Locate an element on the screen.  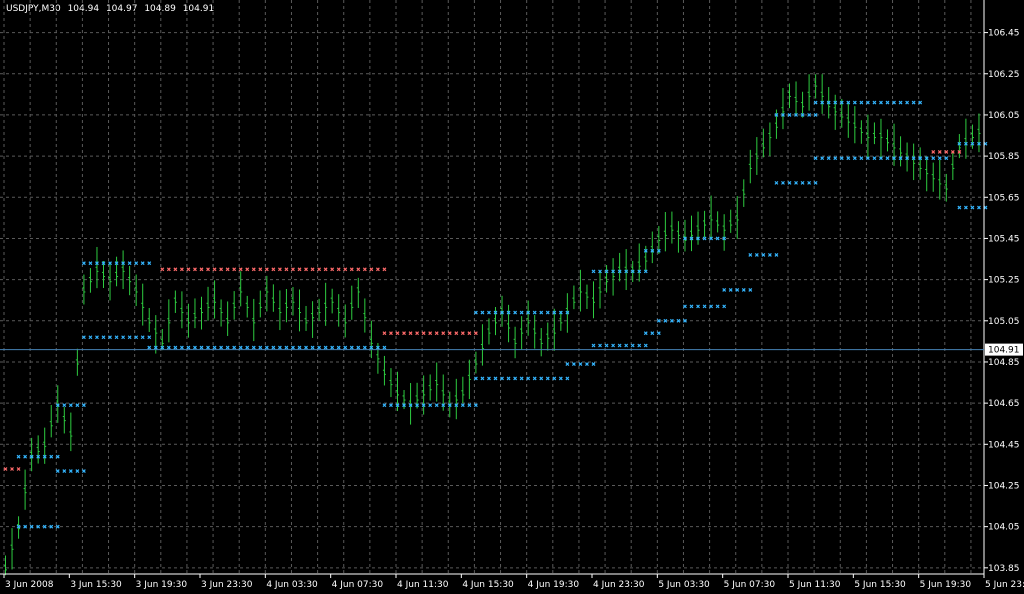
x-tick-label: 3 Jun 2008 is located at coordinates (29, 585).